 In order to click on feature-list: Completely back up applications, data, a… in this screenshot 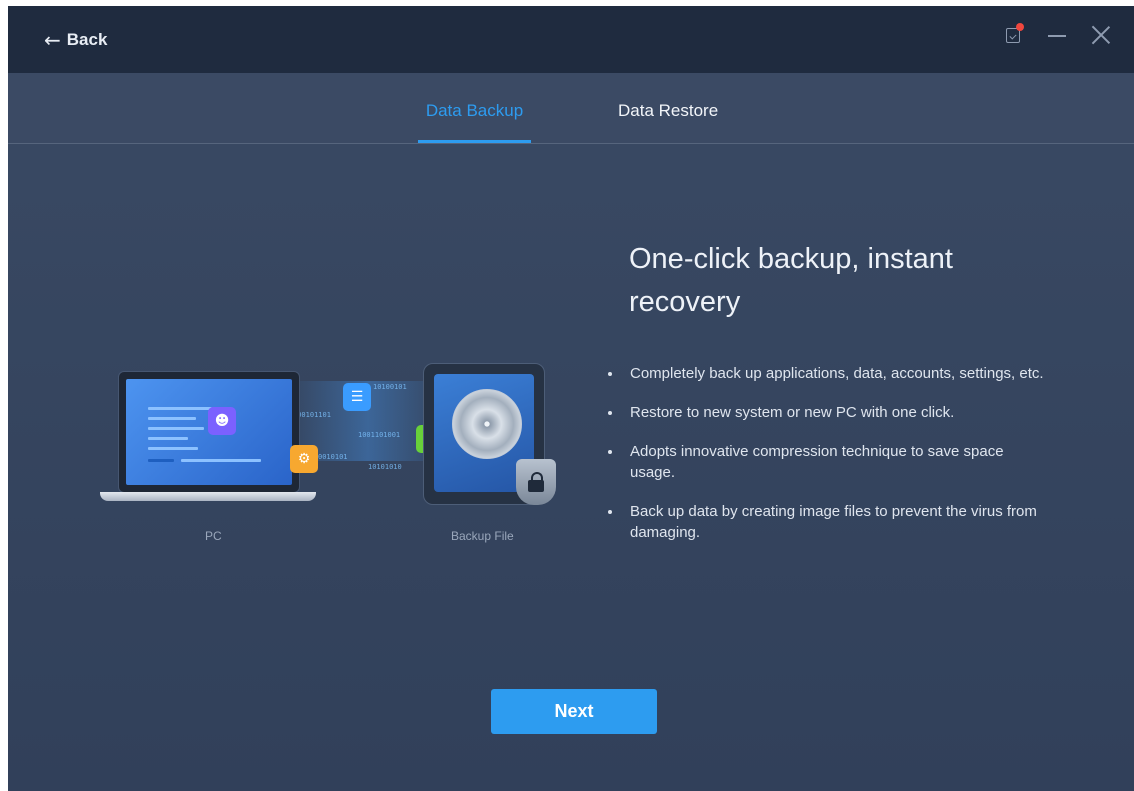, I will do `click(828, 462)`.